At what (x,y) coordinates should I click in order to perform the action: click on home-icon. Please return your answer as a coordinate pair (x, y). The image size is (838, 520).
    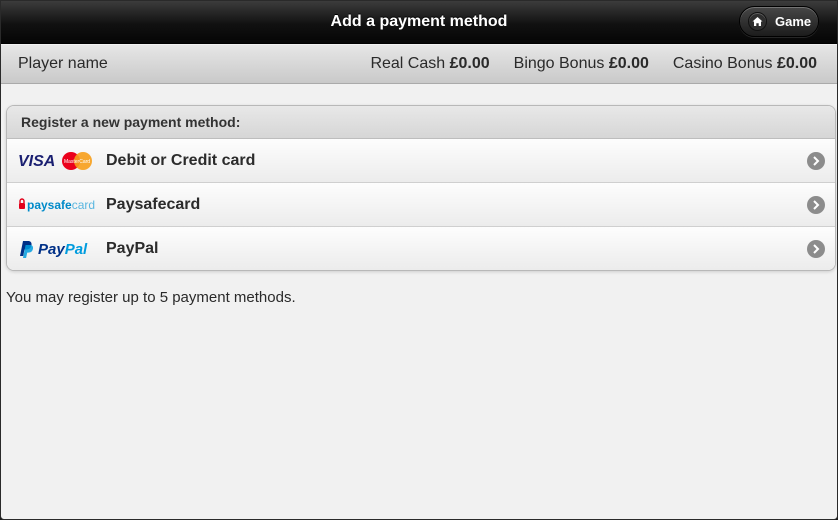
    Looking at the image, I should click on (757, 21).